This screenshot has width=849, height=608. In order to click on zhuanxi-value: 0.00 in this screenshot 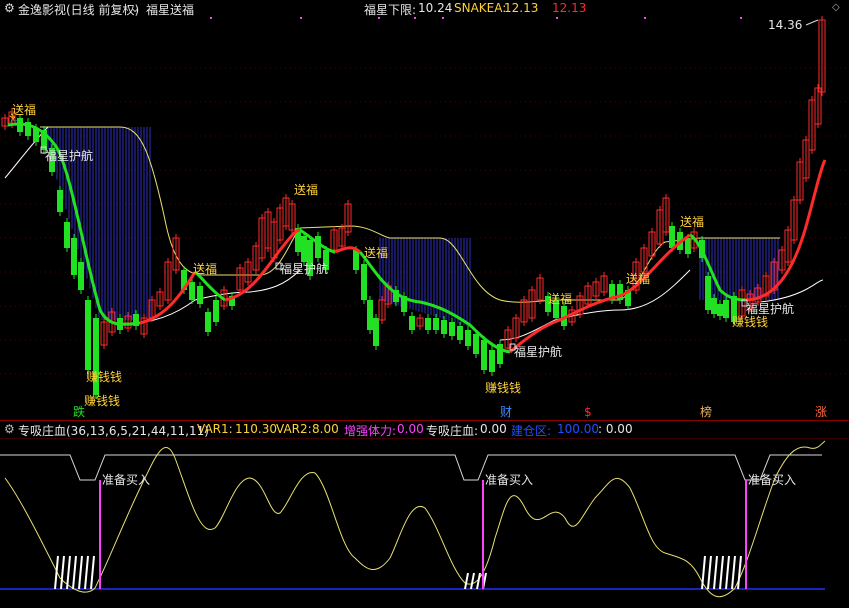, I will do `click(493, 429)`.